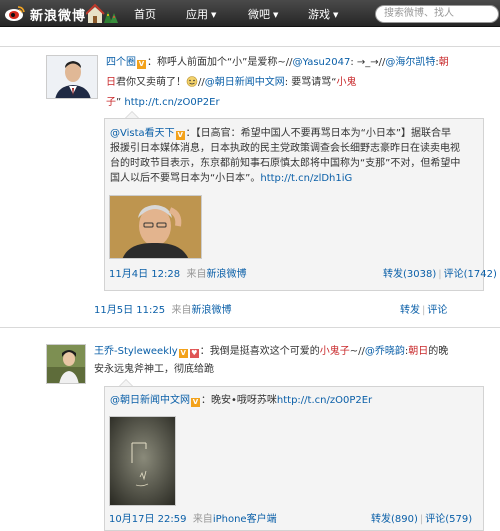  Describe the element at coordinates (410, 310) in the screenshot. I see `repost-link: 转发` at that location.